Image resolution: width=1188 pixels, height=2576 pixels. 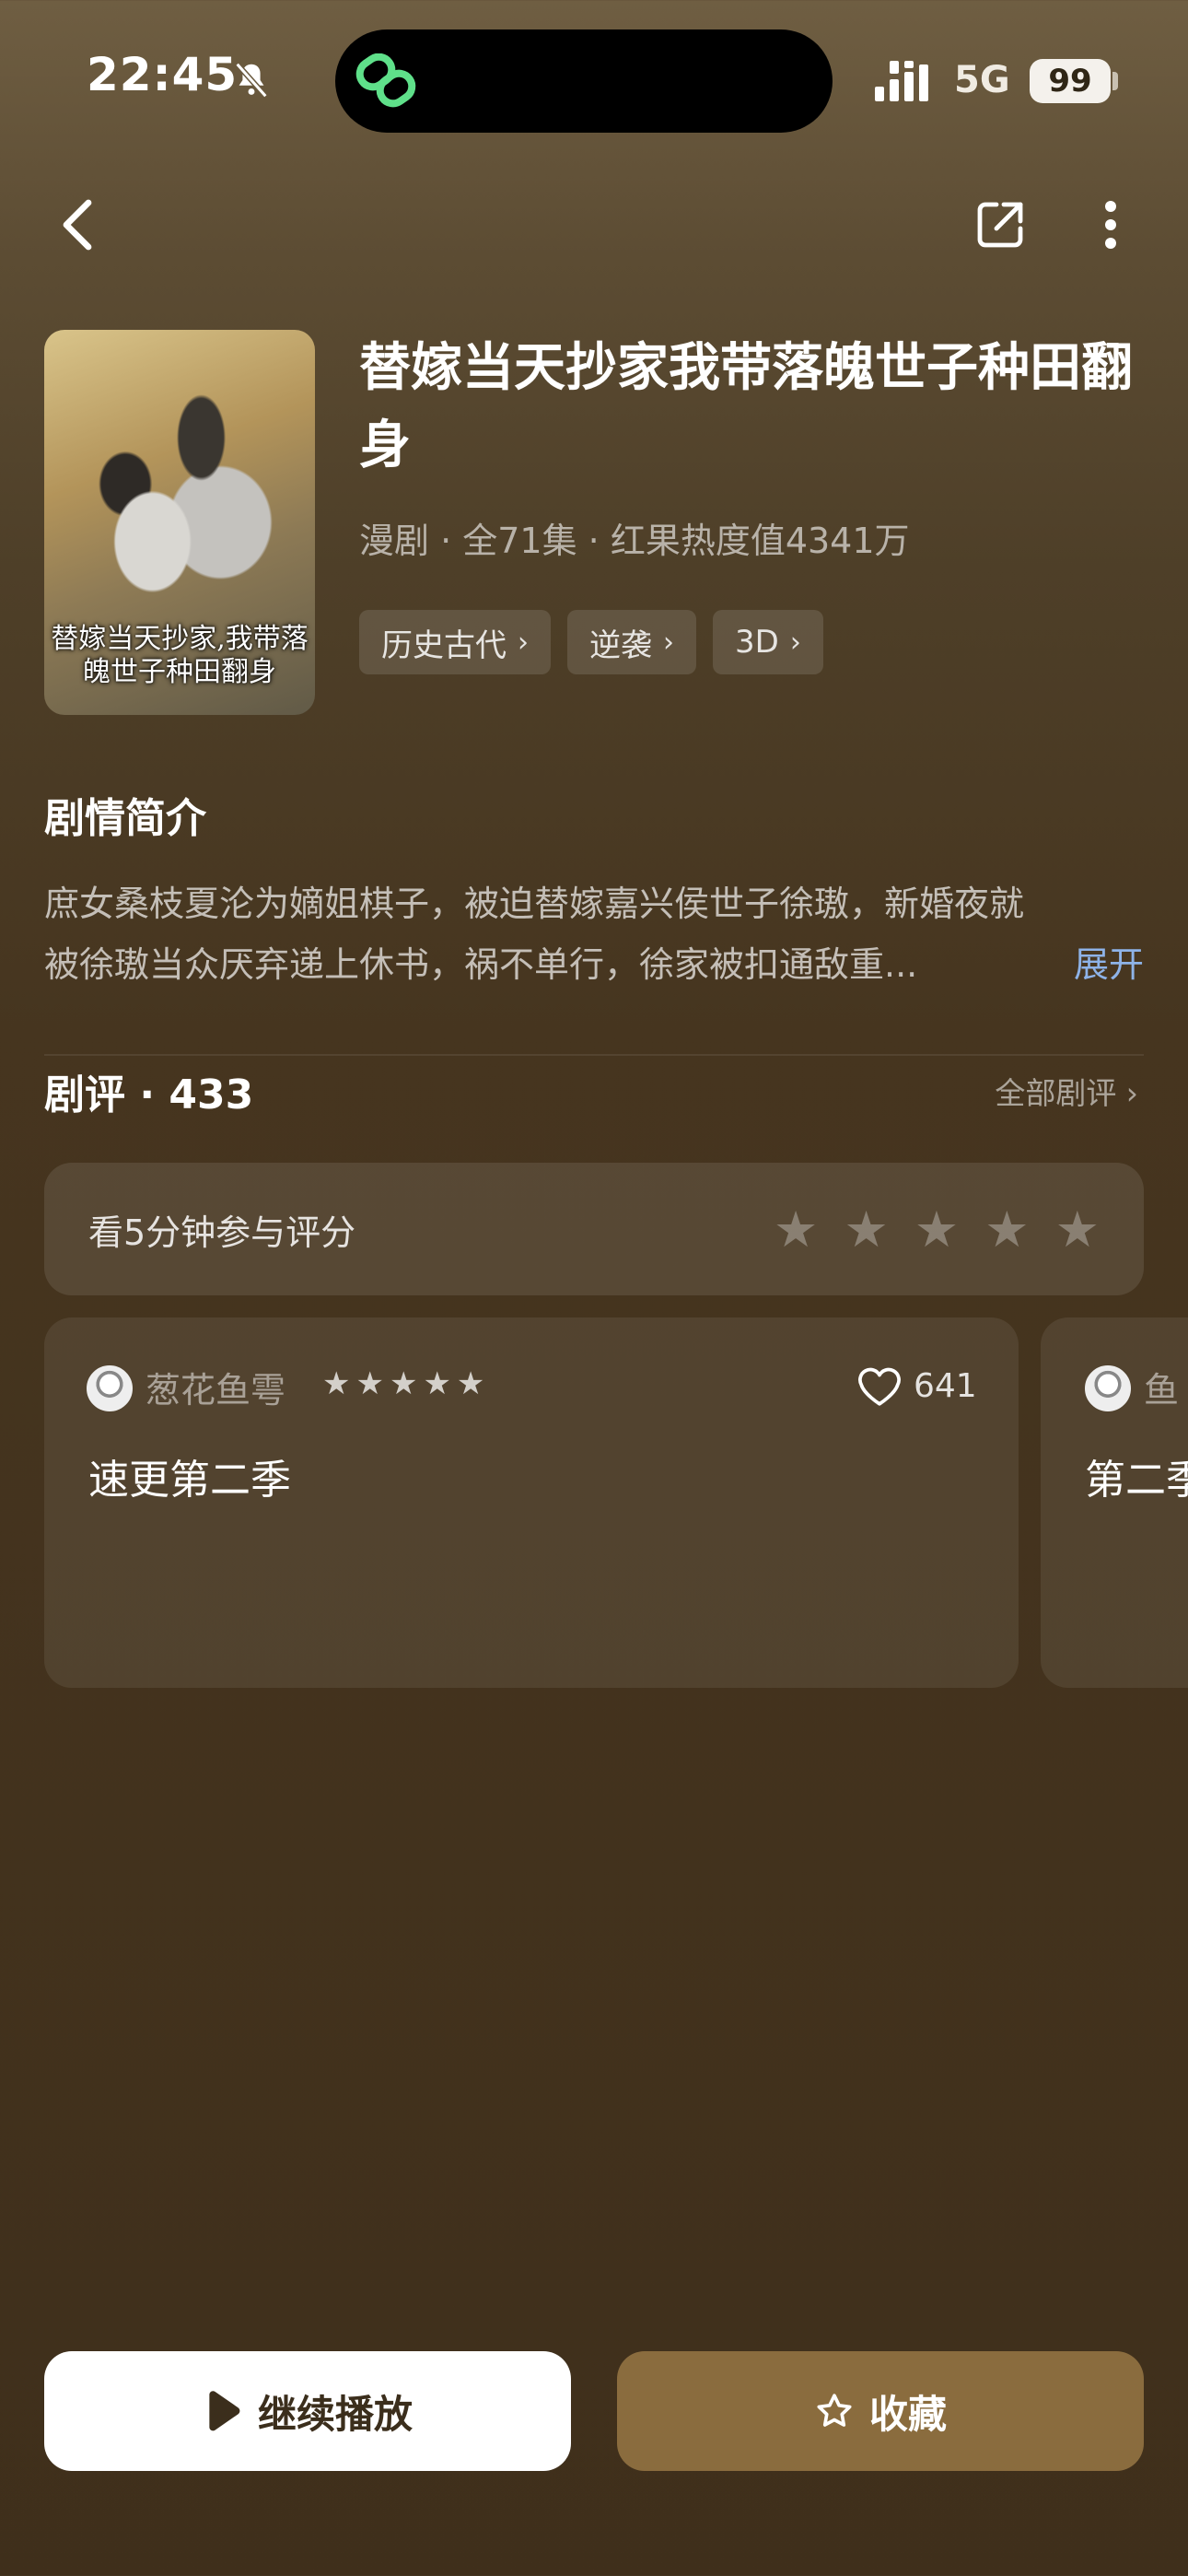 I want to click on drama-poster: 替嫁当天抄家,我带落魄世子种田翻身, so click(x=179, y=522).